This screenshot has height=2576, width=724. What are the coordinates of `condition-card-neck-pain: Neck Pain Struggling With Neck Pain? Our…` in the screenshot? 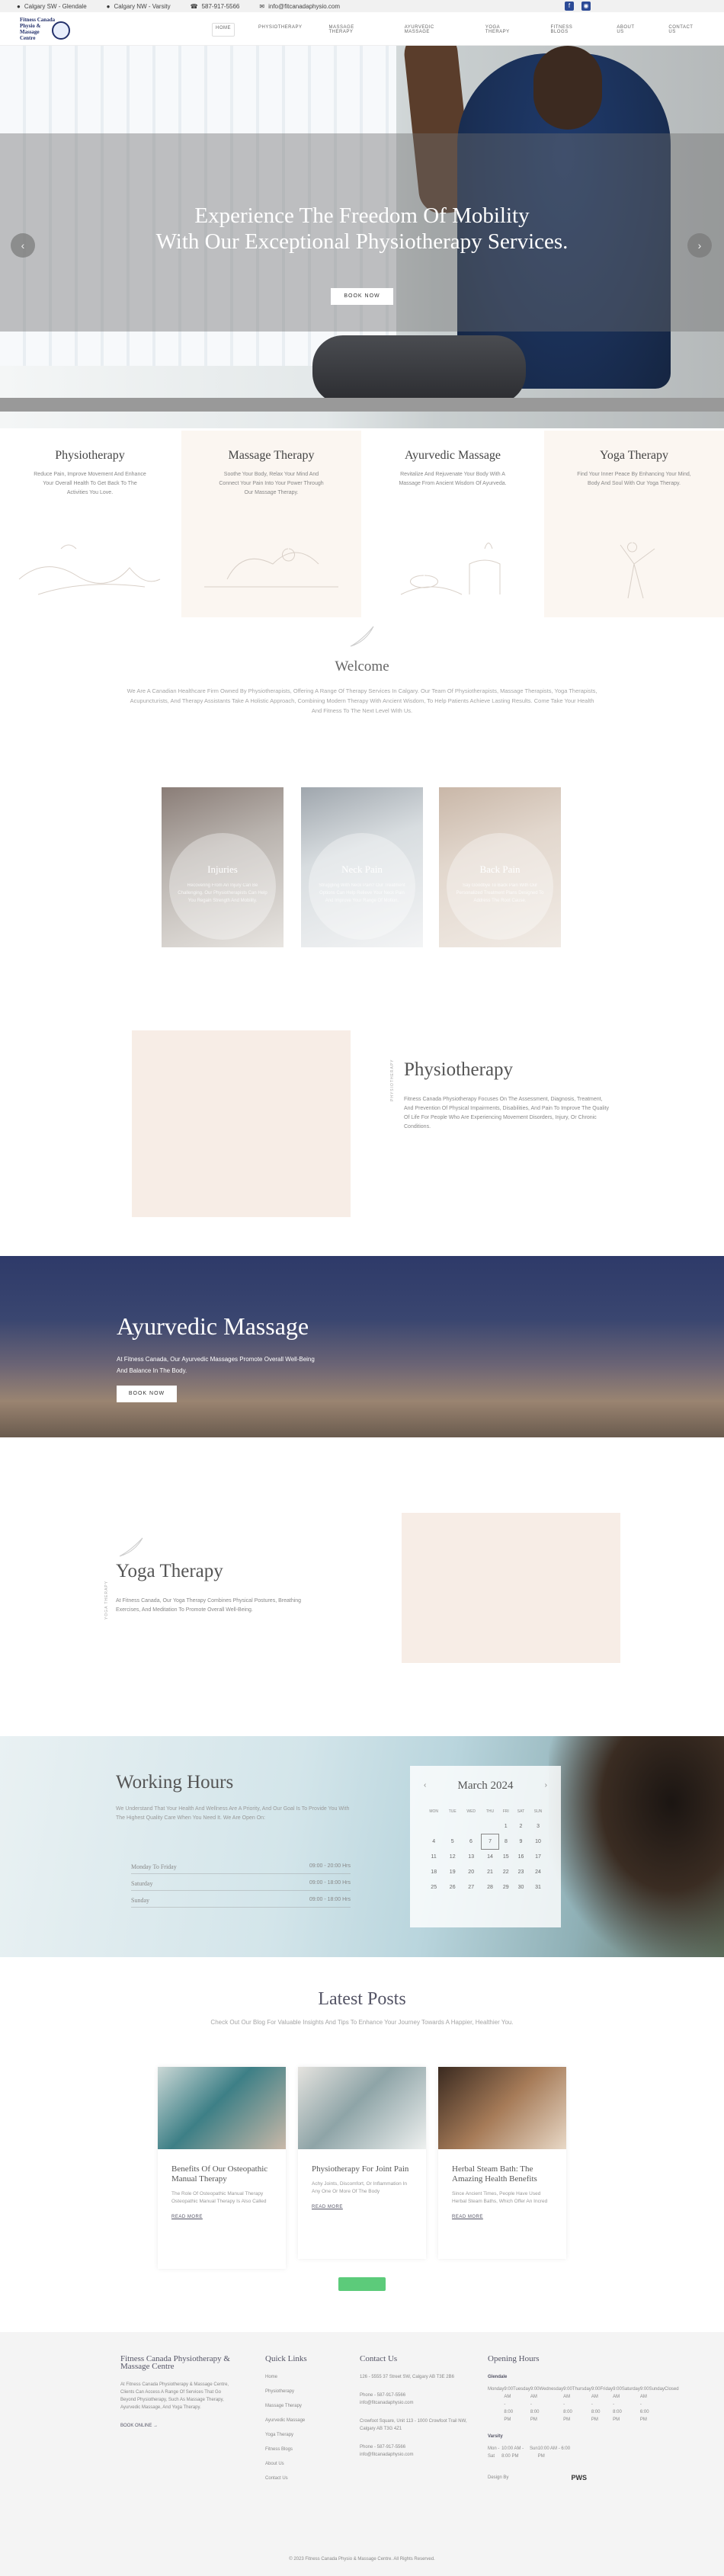 It's located at (362, 867).